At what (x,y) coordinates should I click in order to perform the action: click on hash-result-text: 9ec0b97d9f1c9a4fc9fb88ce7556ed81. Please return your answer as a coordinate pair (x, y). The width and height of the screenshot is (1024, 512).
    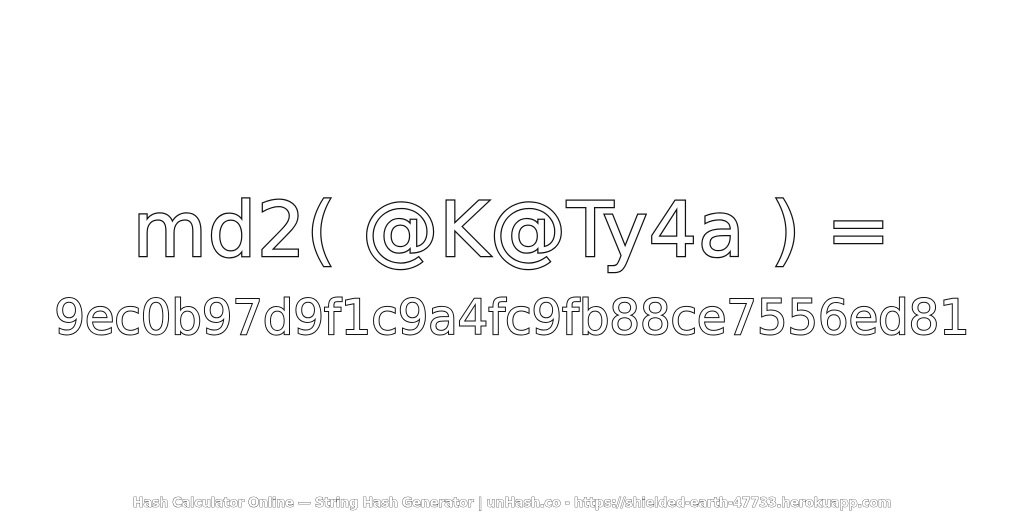
    Looking at the image, I should click on (511, 318).